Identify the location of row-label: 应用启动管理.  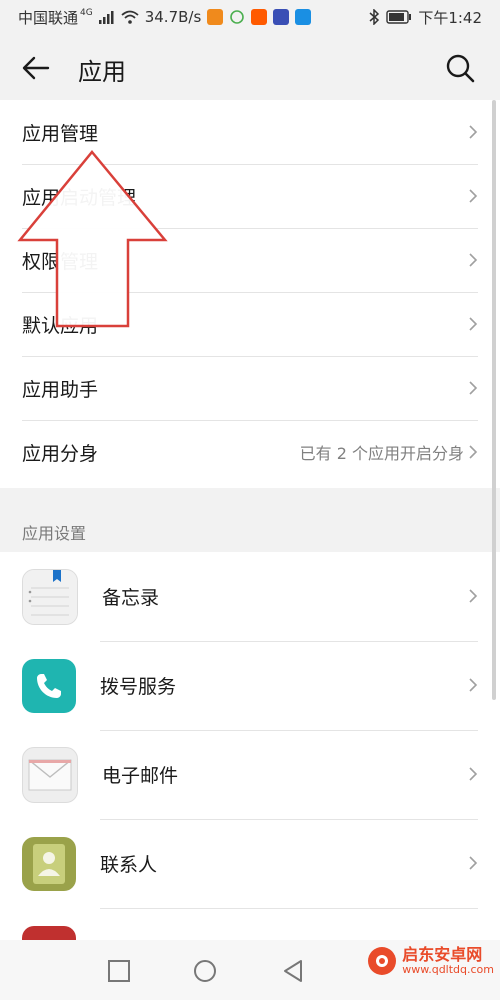
(79, 197).